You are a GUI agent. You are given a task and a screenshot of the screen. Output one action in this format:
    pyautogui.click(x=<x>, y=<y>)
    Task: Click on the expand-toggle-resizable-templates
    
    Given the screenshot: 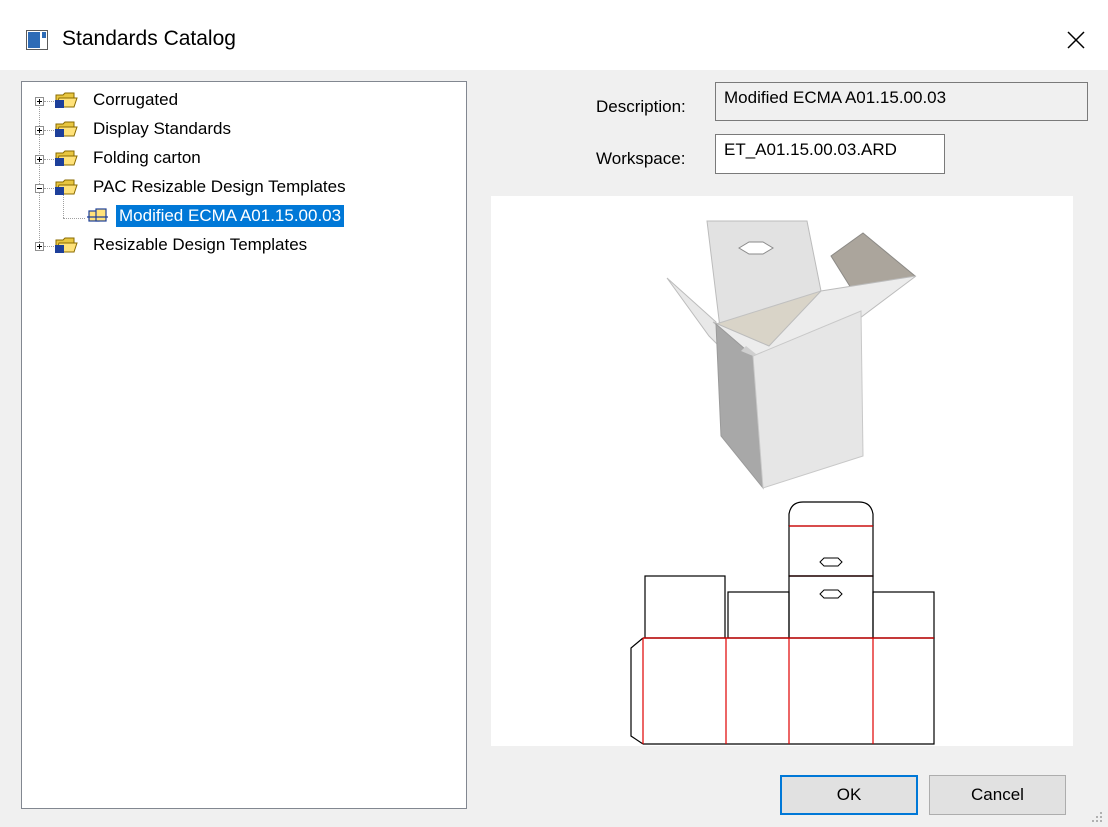 What is the action you would take?
    pyautogui.click(x=39, y=246)
    